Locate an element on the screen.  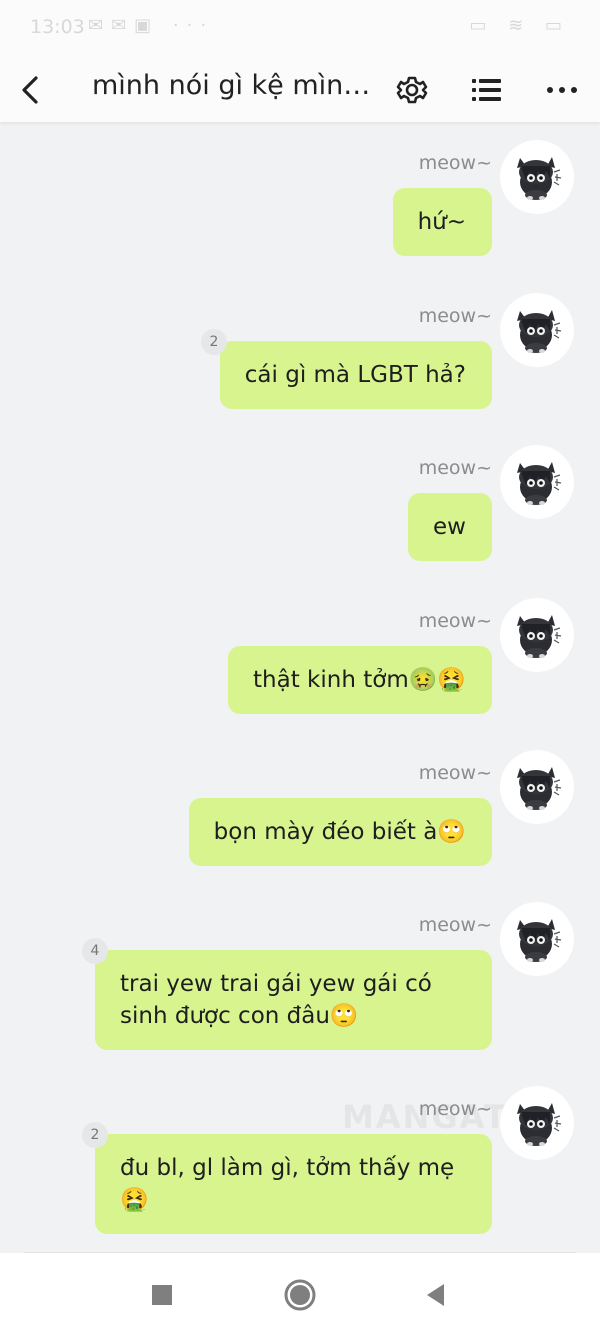
message-text: ew is located at coordinates (449, 527).